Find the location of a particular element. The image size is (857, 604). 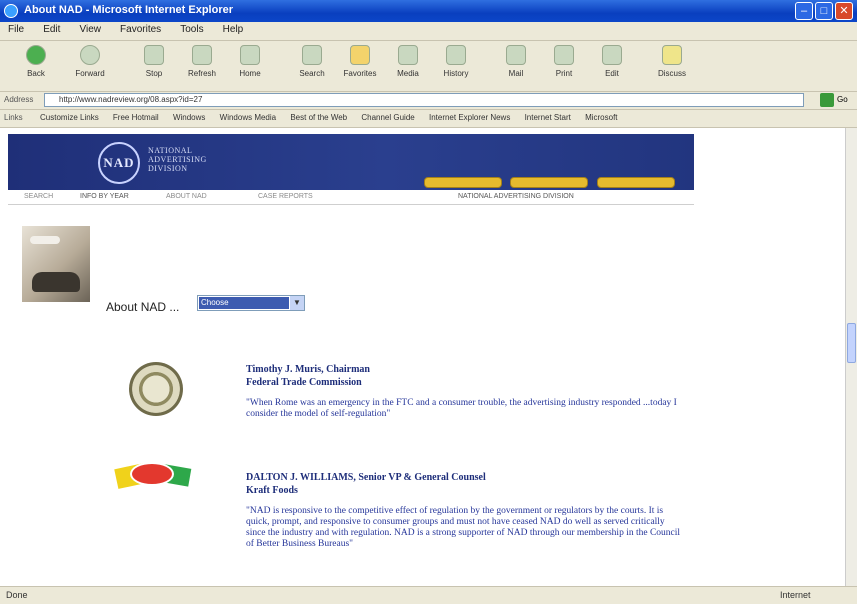

section-label: NATIONAL ADVERTISING DIVISION is located at coordinates (516, 196).